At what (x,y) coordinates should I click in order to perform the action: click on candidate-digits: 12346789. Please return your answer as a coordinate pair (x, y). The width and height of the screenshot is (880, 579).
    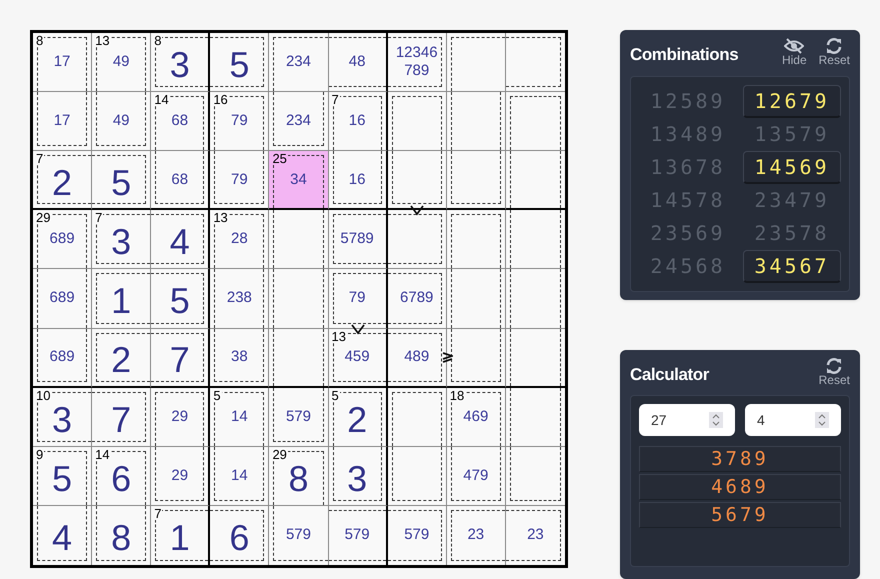
    Looking at the image, I should click on (416, 62).